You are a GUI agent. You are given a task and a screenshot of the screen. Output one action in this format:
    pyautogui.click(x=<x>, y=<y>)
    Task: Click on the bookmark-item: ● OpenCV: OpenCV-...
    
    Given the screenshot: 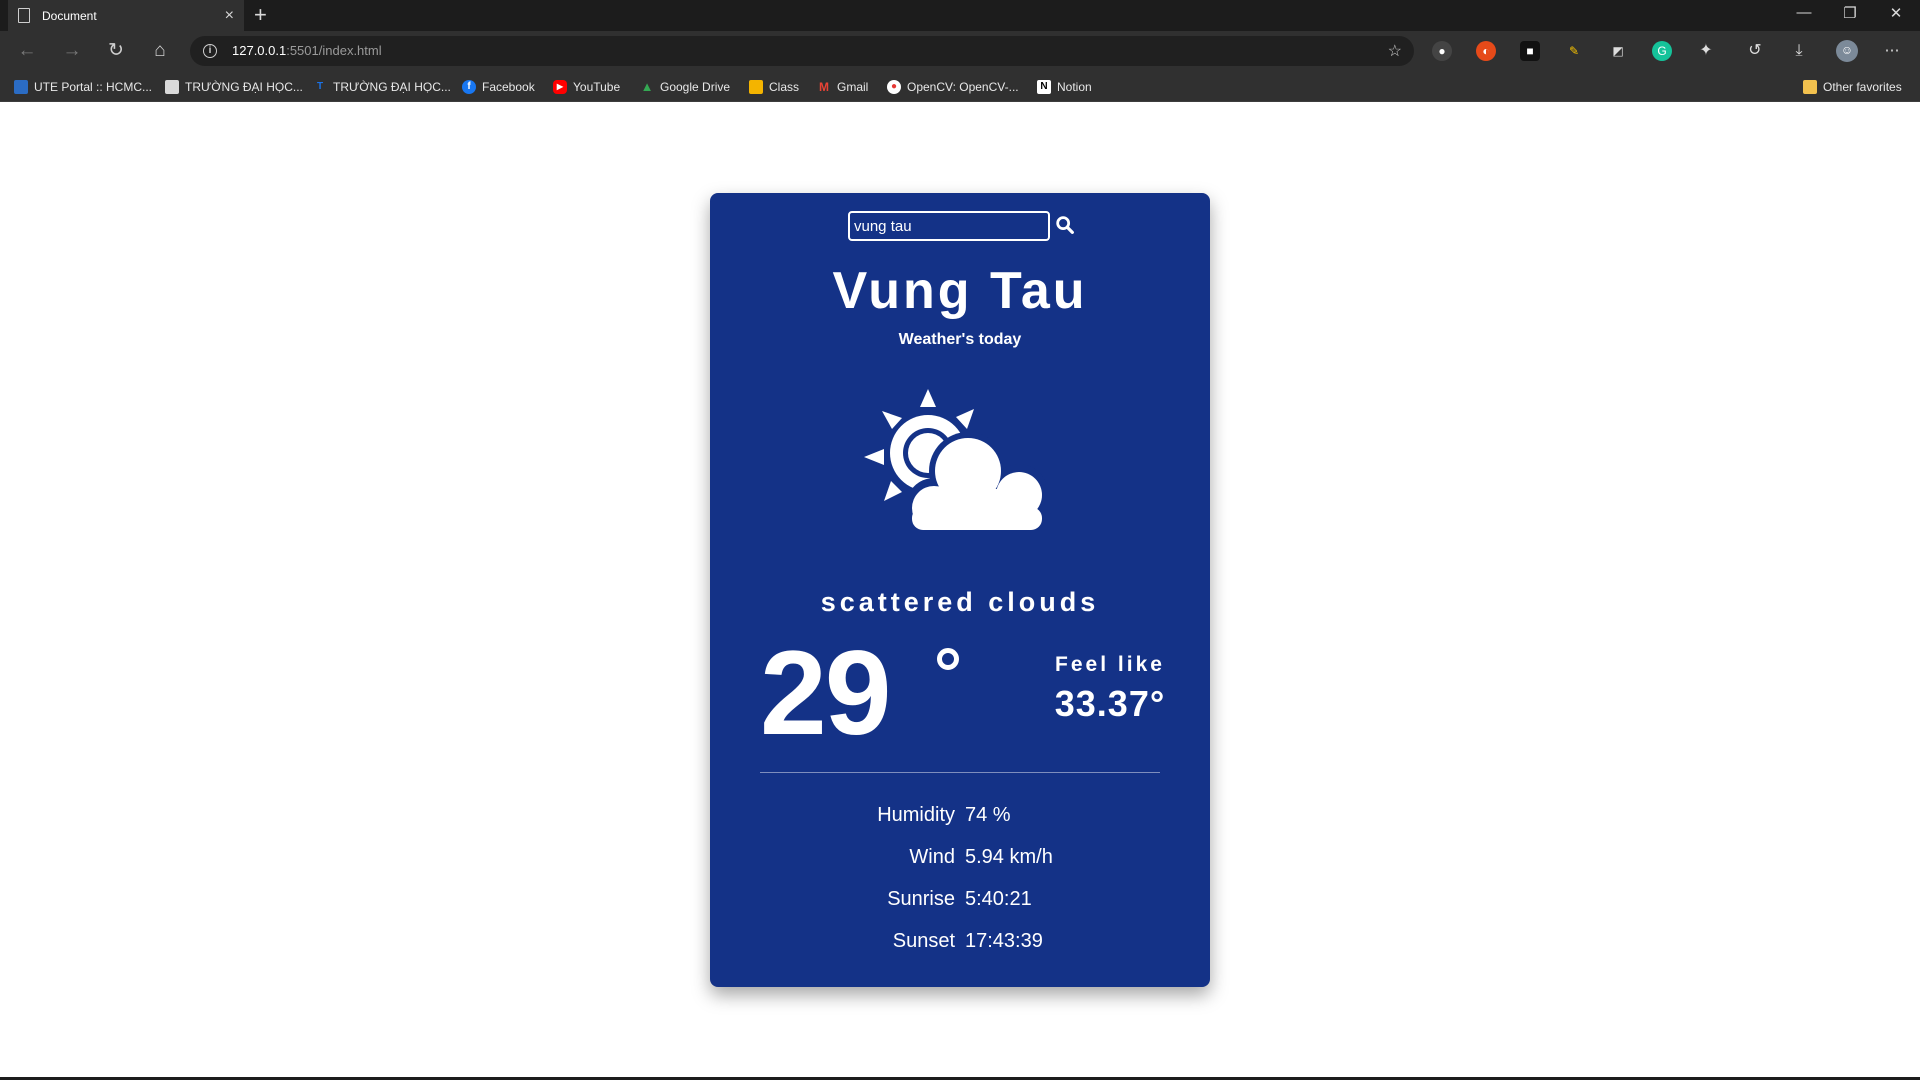 What is the action you would take?
    pyautogui.click(x=953, y=86)
    